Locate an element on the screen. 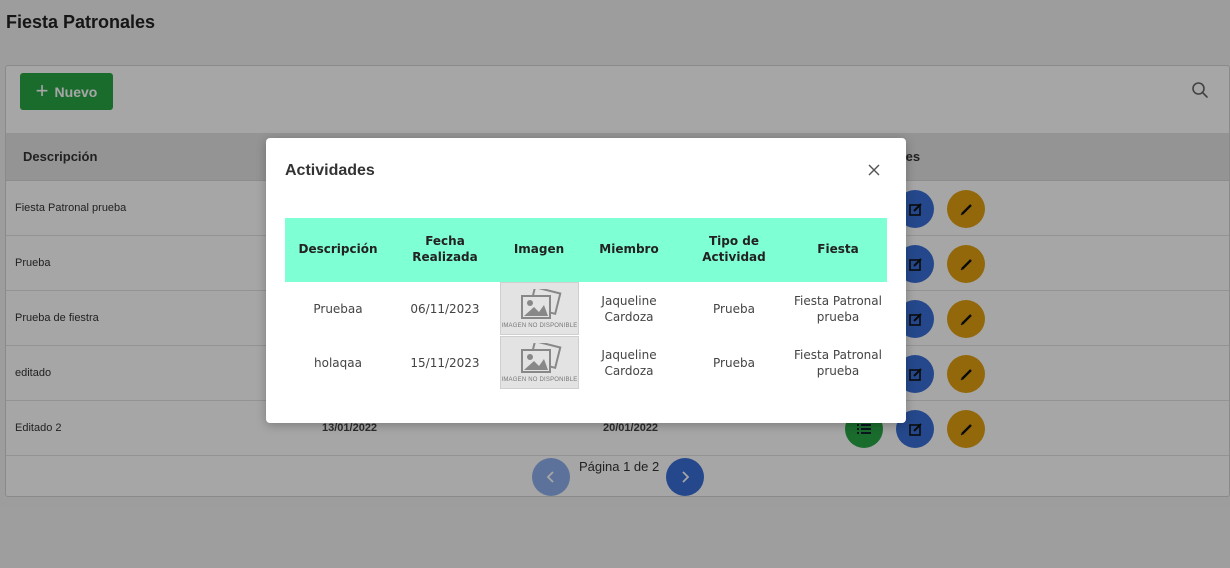 This screenshot has height=568, width=1230. header-descripcion: Descripción is located at coordinates (338, 249).